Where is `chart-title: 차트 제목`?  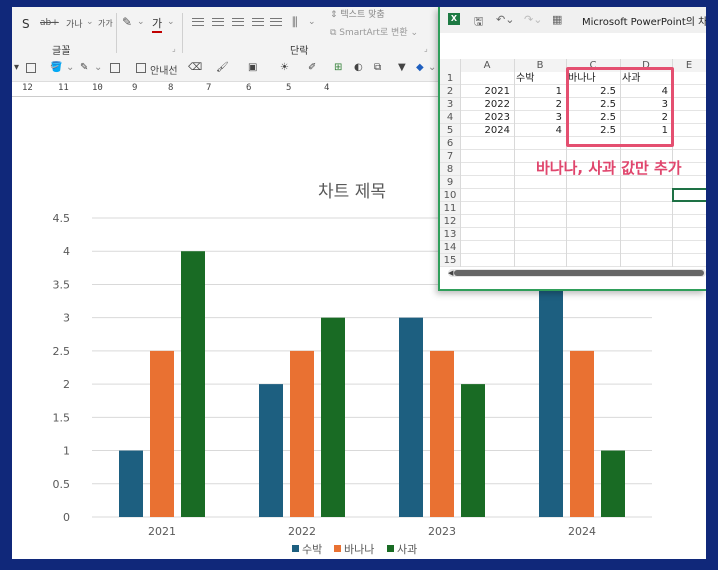 chart-title: 차트 제목 is located at coordinates (352, 192).